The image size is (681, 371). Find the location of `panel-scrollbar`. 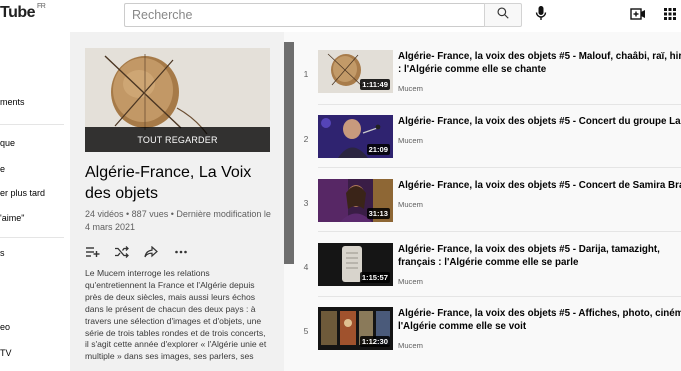

panel-scrollbar is located at coordinates (289, 153).